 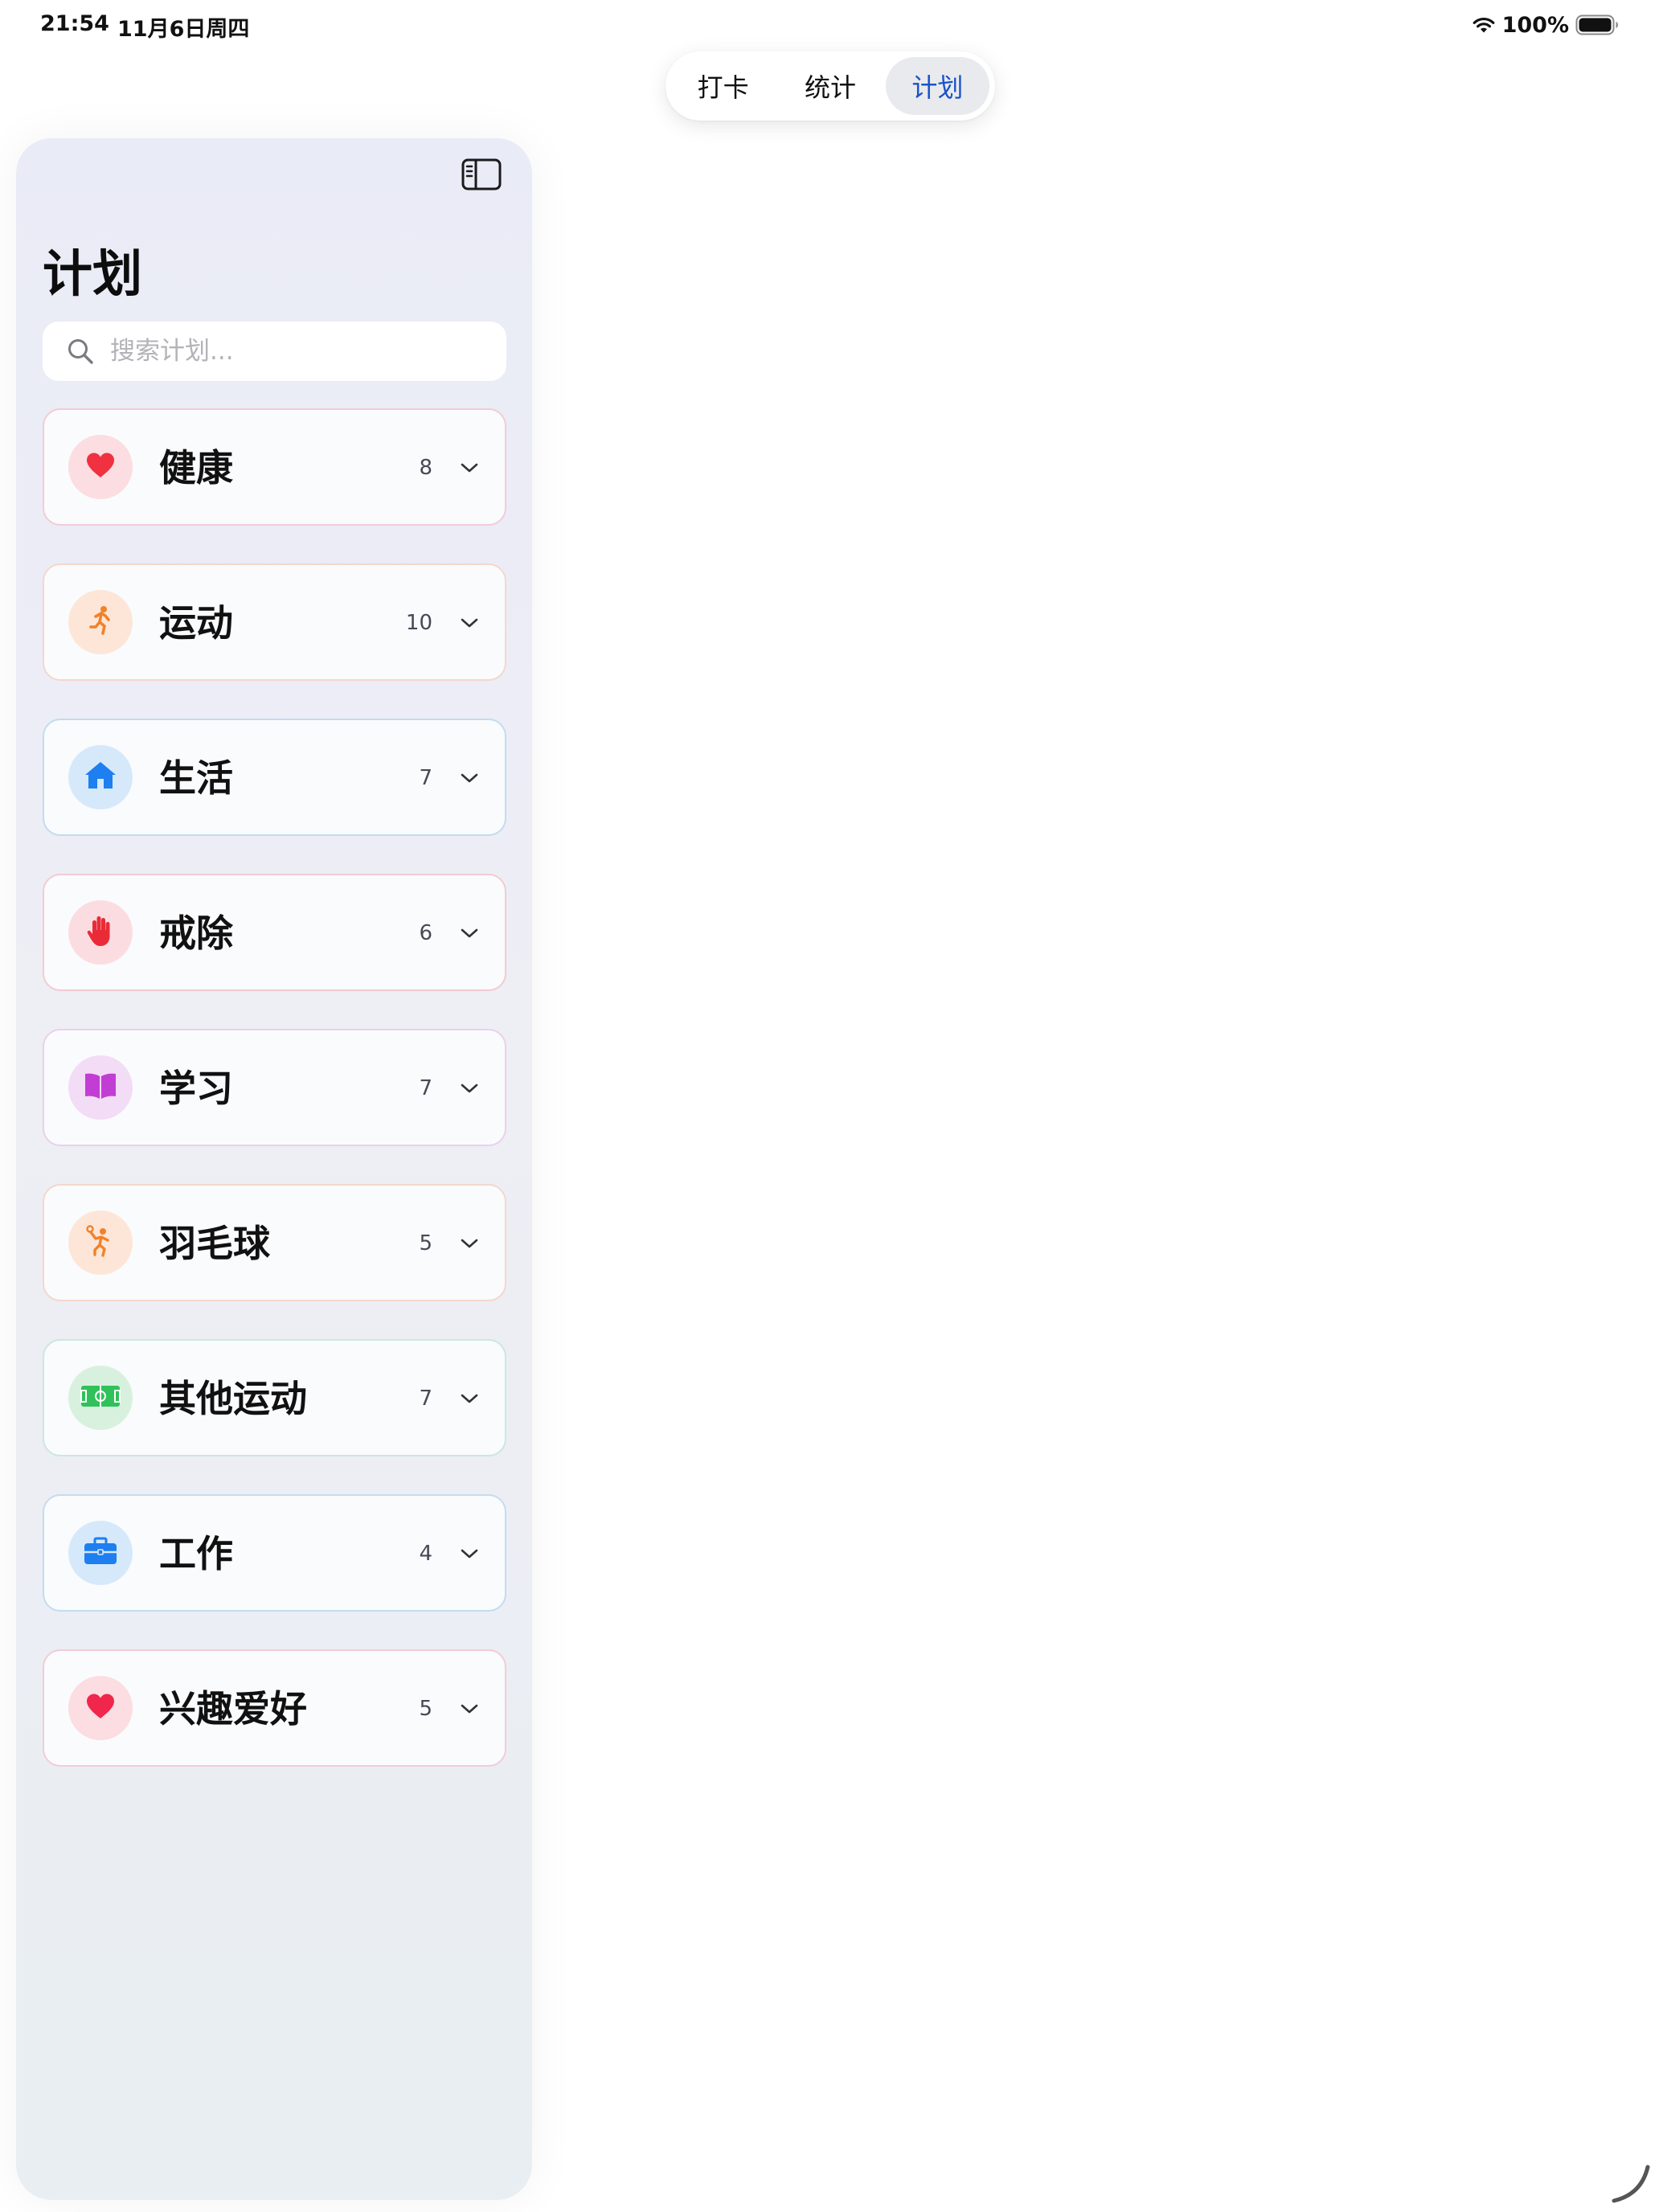 What do you see at coordinates (274, 1242) in the screenshot?
I see `category-item-badminton: 羽毛球 5` at bounding box center [274, 1242].